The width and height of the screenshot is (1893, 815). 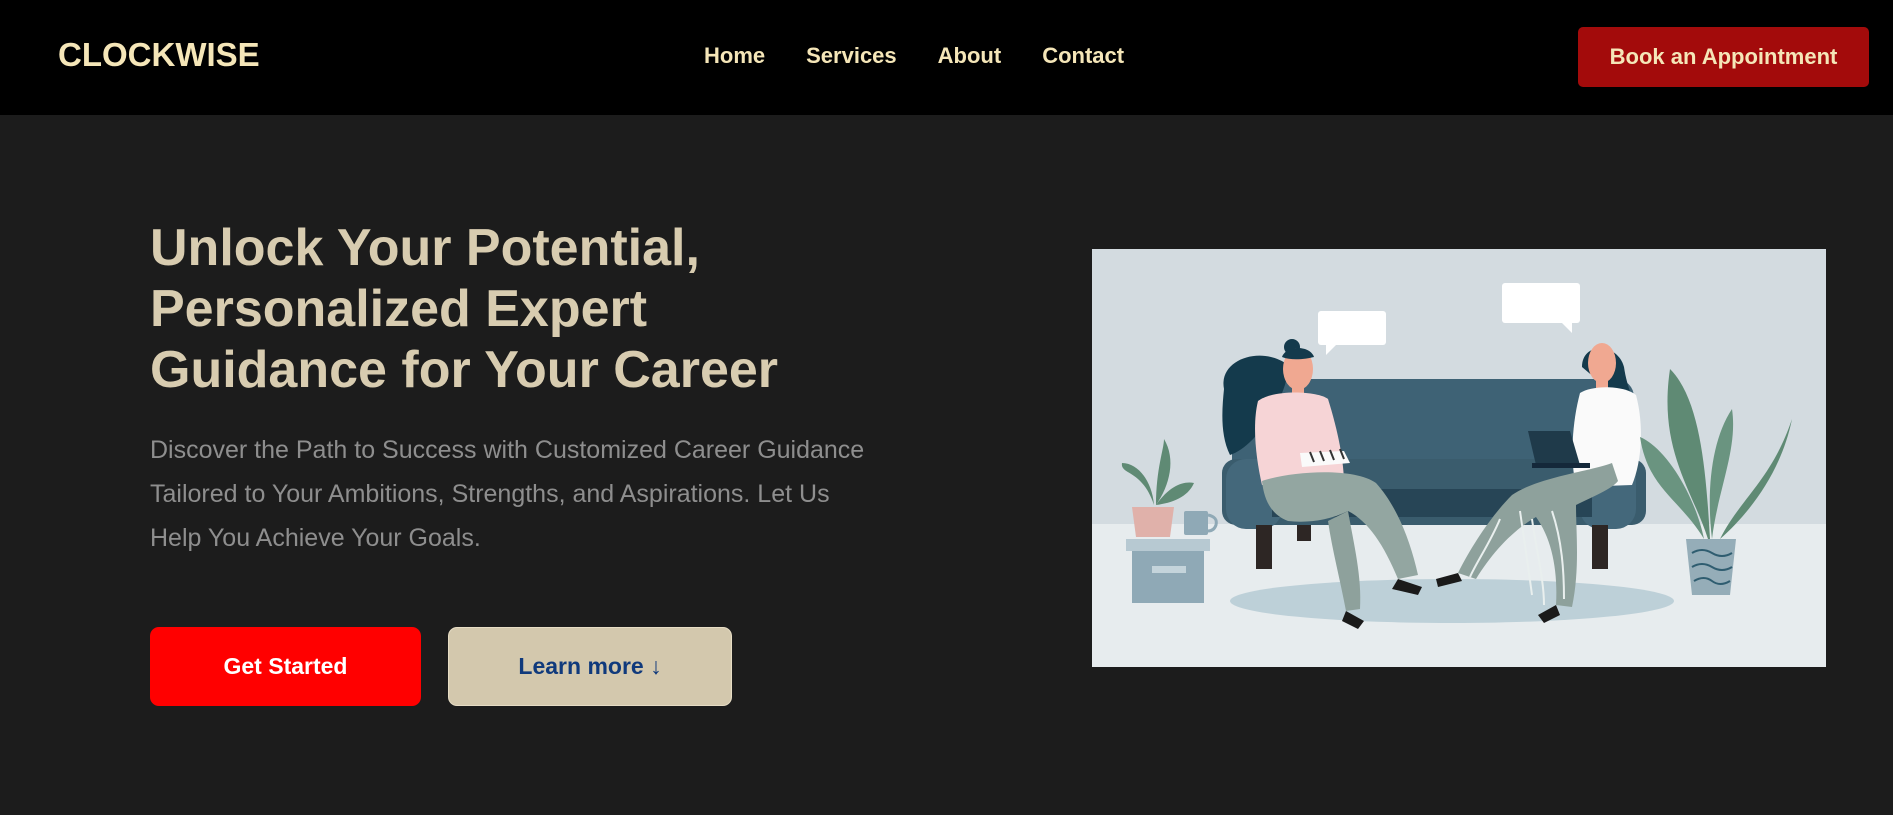 I want to click on rug, so click(x=1452, y=601).